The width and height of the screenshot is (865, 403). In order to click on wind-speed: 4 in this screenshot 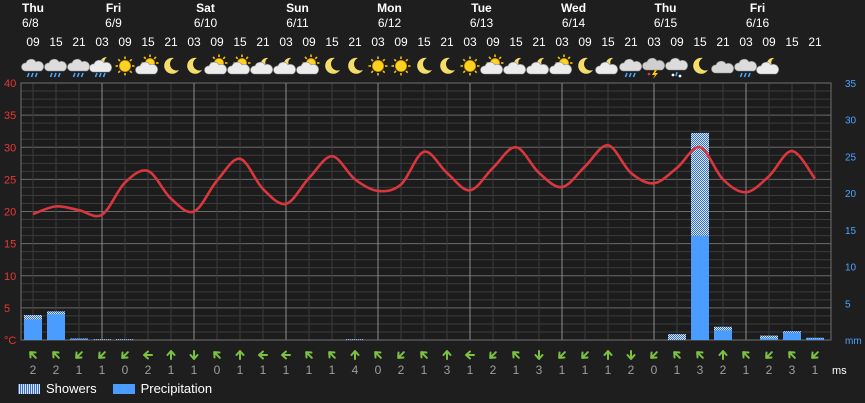, I will do `click(355, 370)`.